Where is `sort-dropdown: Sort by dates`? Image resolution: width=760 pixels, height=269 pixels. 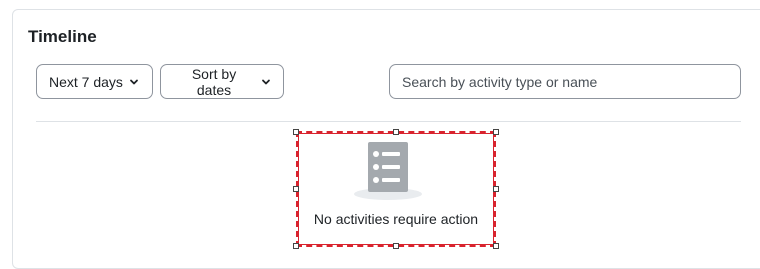 sort-dropdown: Sort by dates is located at coordinates (222, 81).